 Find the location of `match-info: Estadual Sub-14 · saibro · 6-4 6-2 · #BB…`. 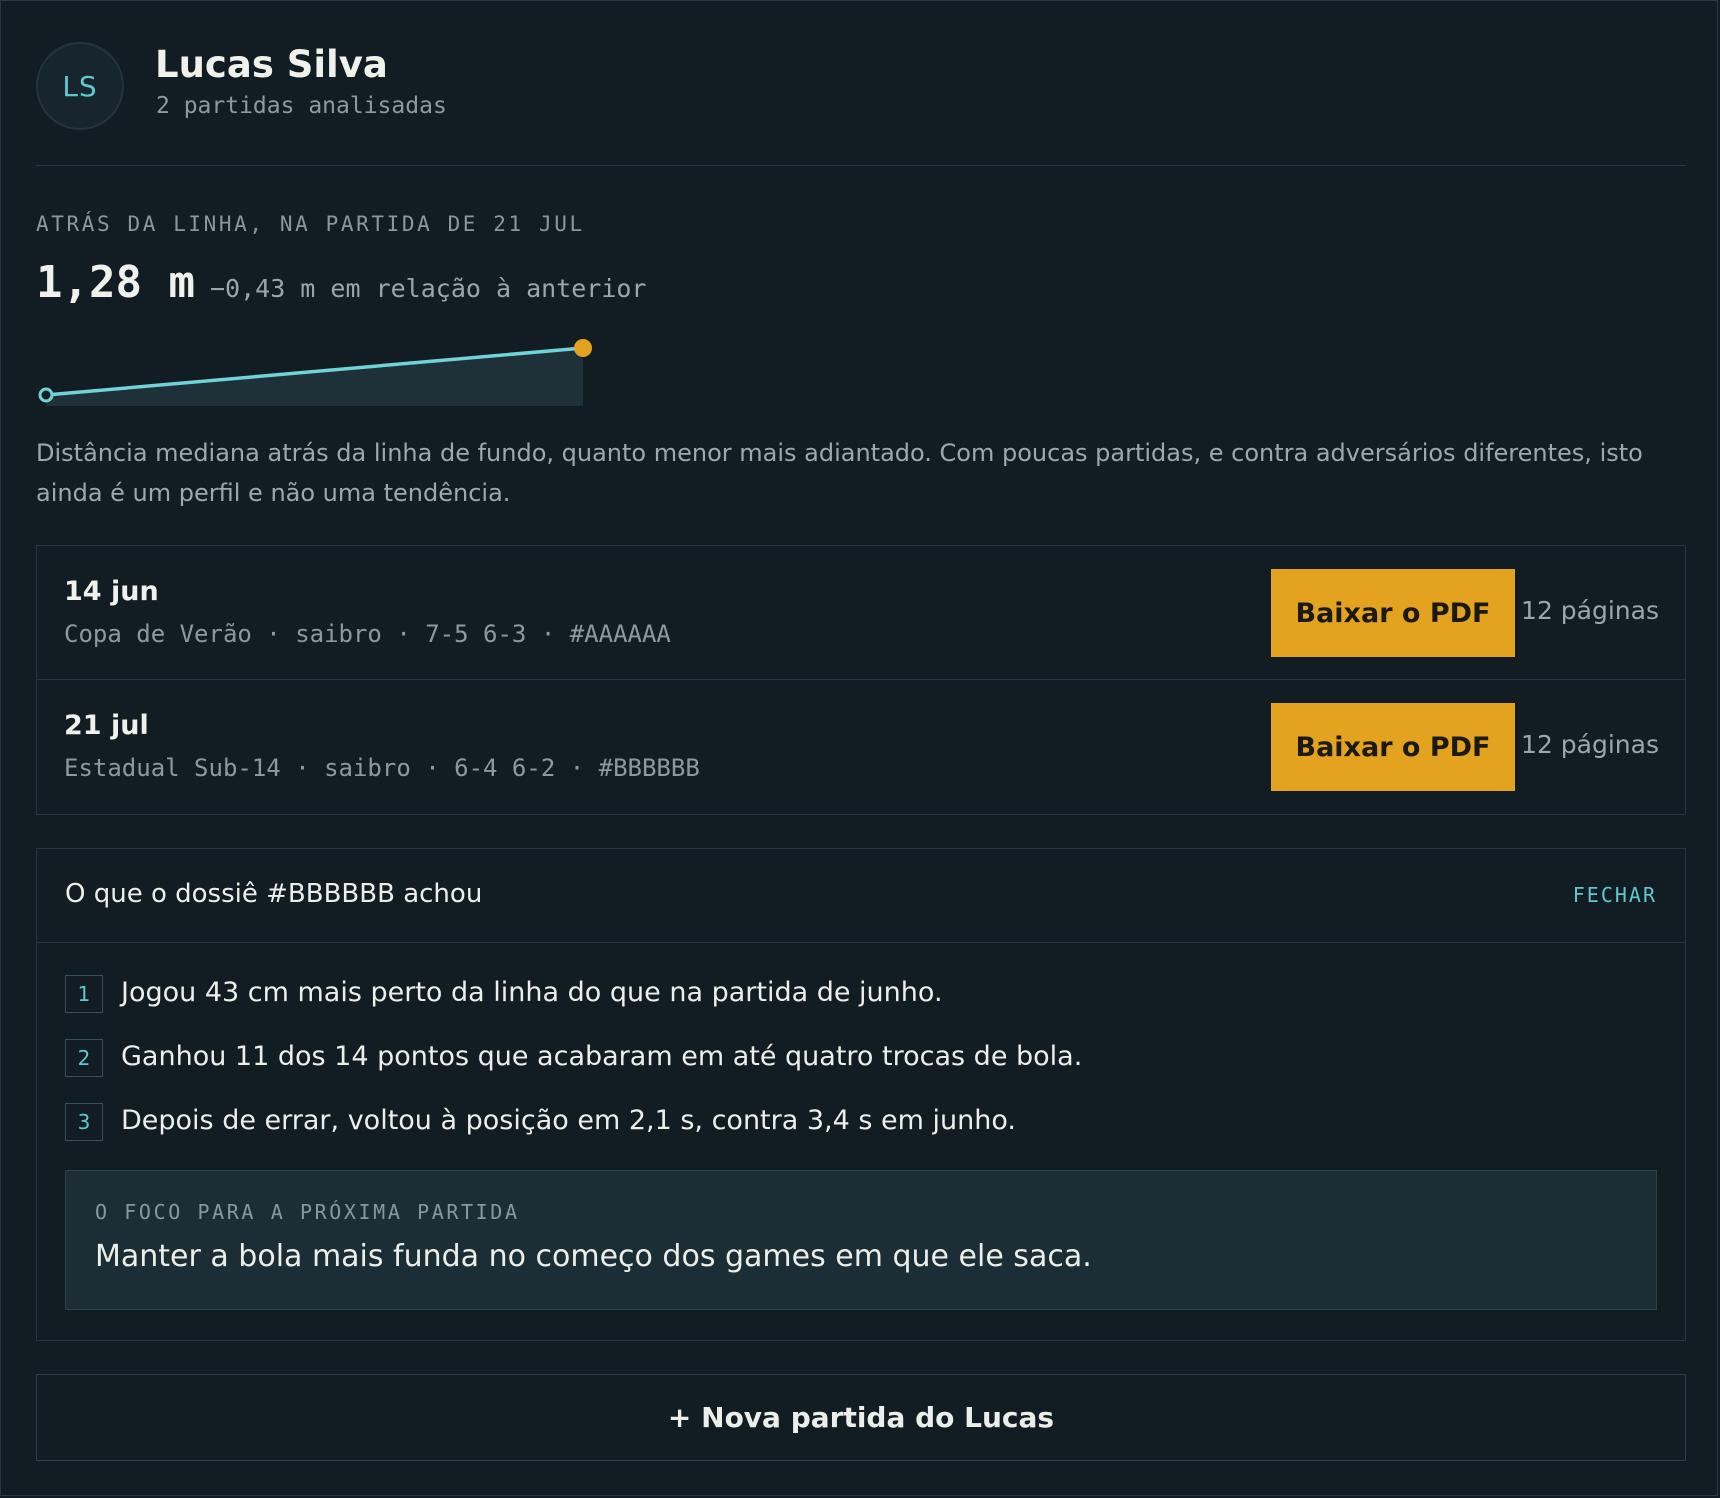

match-info: Estadual Sub-14 · saibro · 6-4 6-2 · #BB… is located at coordinates (382, 768).